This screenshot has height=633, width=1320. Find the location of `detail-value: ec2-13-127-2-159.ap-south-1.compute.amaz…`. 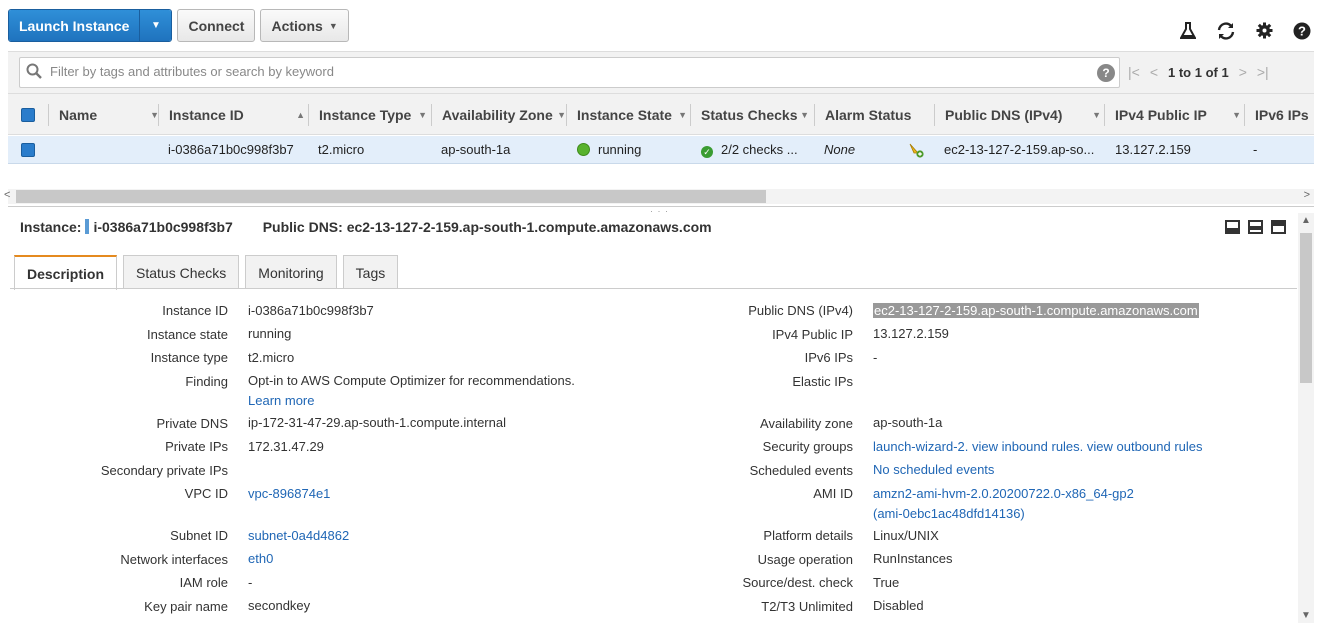

detail-value: ec2-13-127-2-159.ap-south-1.compute.amaz… is located at coordinates (1036, 310).